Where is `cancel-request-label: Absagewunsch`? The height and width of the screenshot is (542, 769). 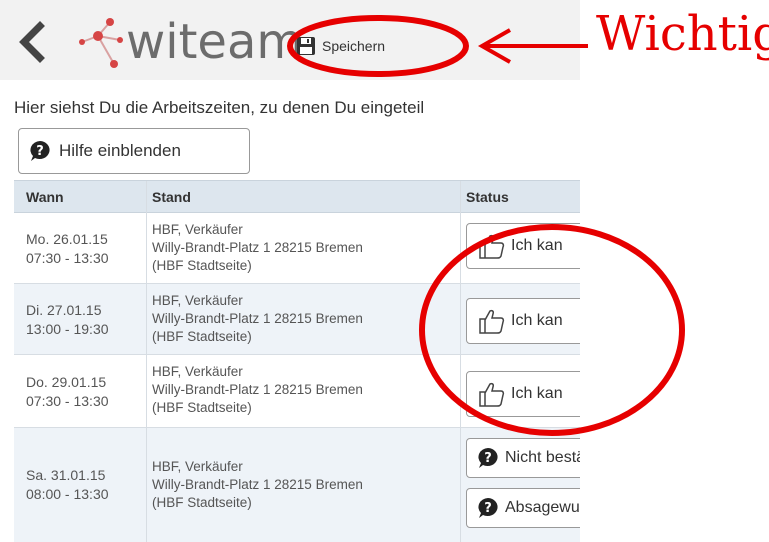 cancel-request-label: Absagewunsch is located at coordinates (542, 507).